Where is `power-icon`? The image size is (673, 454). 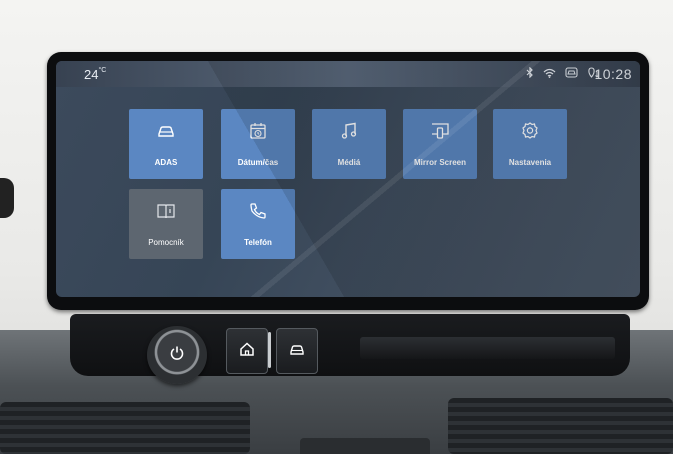 power-icon is located at coordinates (177, 355).